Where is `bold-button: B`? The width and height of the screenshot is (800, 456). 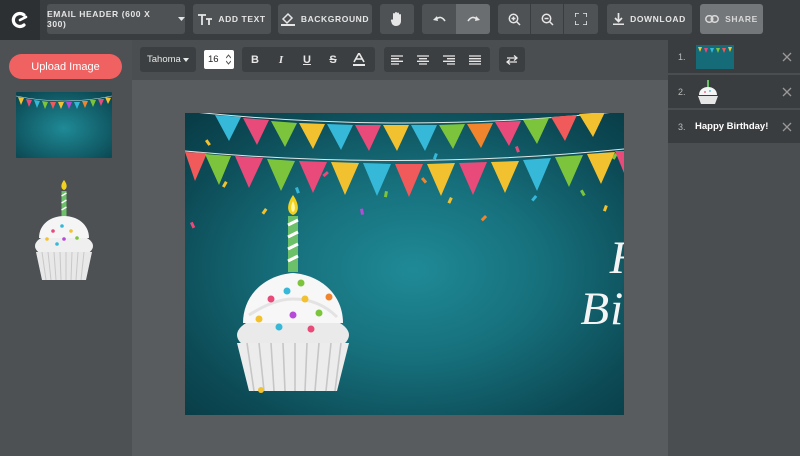 bold-button: B is located at coordinates (255, 59).